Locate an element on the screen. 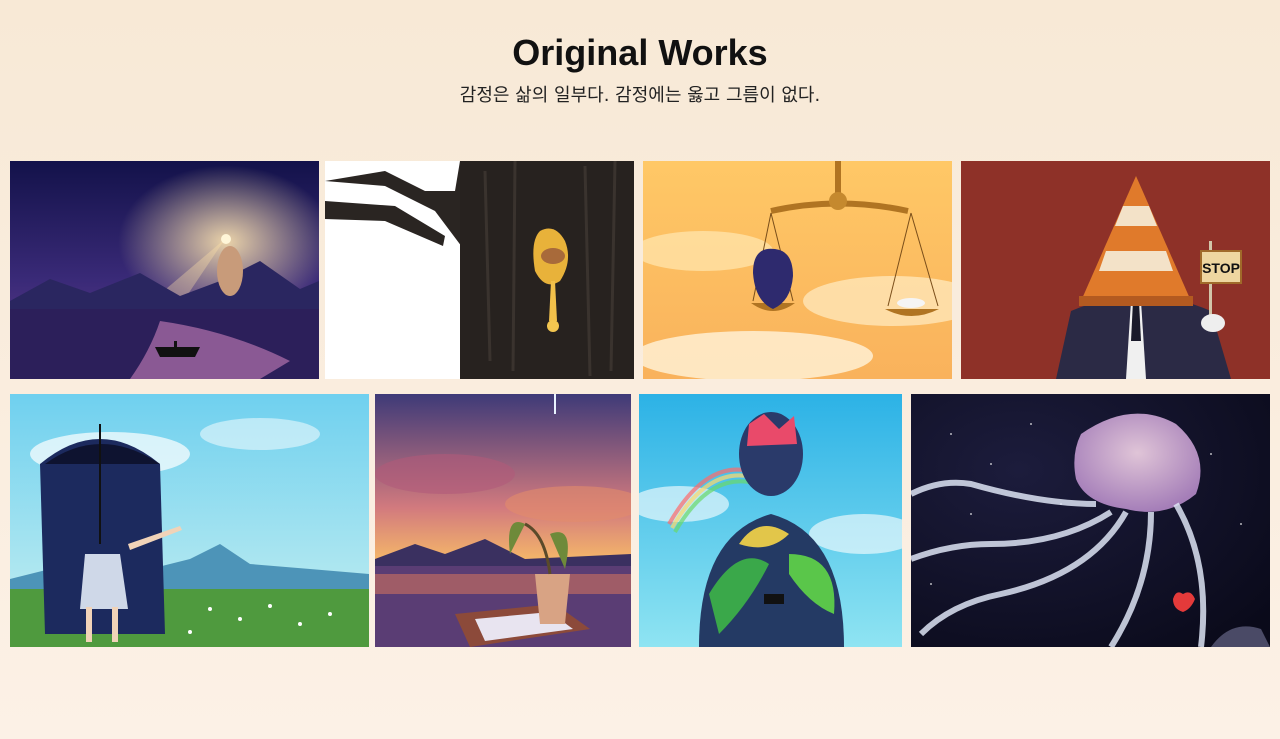 The image size is (1280, 739). artwork-umbrella-rain-image is located at coordinates (189, 520).